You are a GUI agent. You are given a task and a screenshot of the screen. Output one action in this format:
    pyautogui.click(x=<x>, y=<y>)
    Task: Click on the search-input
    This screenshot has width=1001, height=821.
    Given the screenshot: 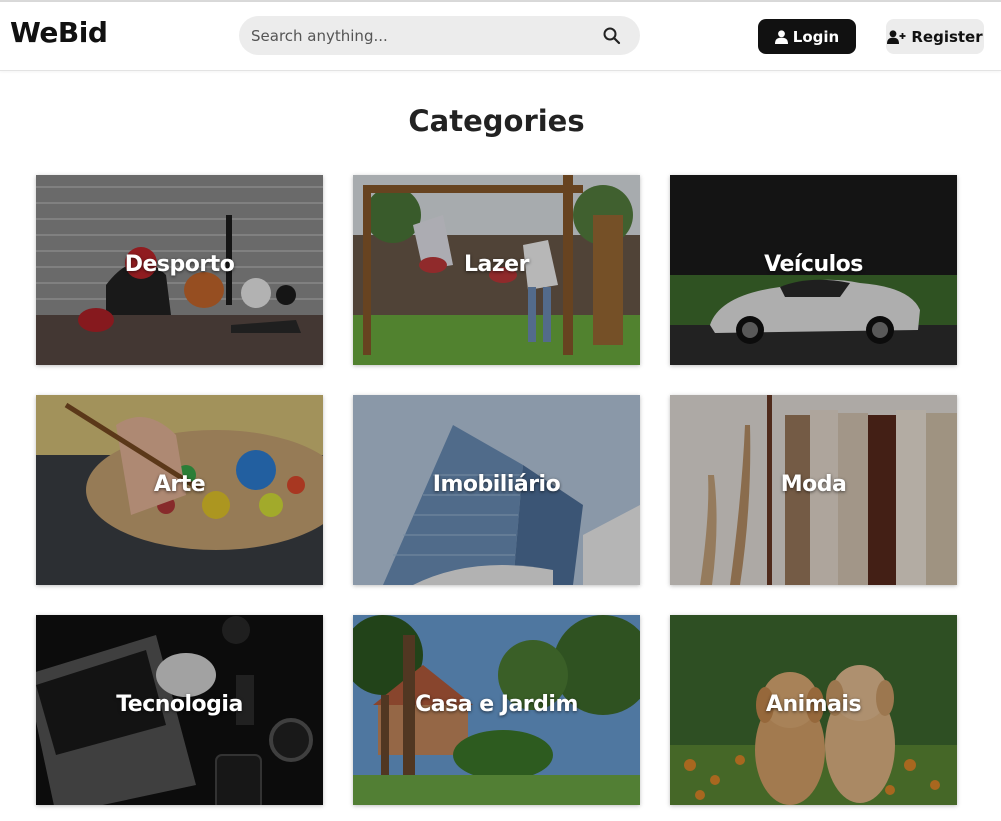 What is the action you would take?
    pyautogui.click(x=421, y=35)
    